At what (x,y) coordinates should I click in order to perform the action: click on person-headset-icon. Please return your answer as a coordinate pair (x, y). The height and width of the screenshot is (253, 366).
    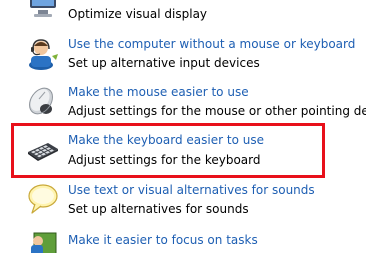
    Looking at the image, I should click on (43, 53).